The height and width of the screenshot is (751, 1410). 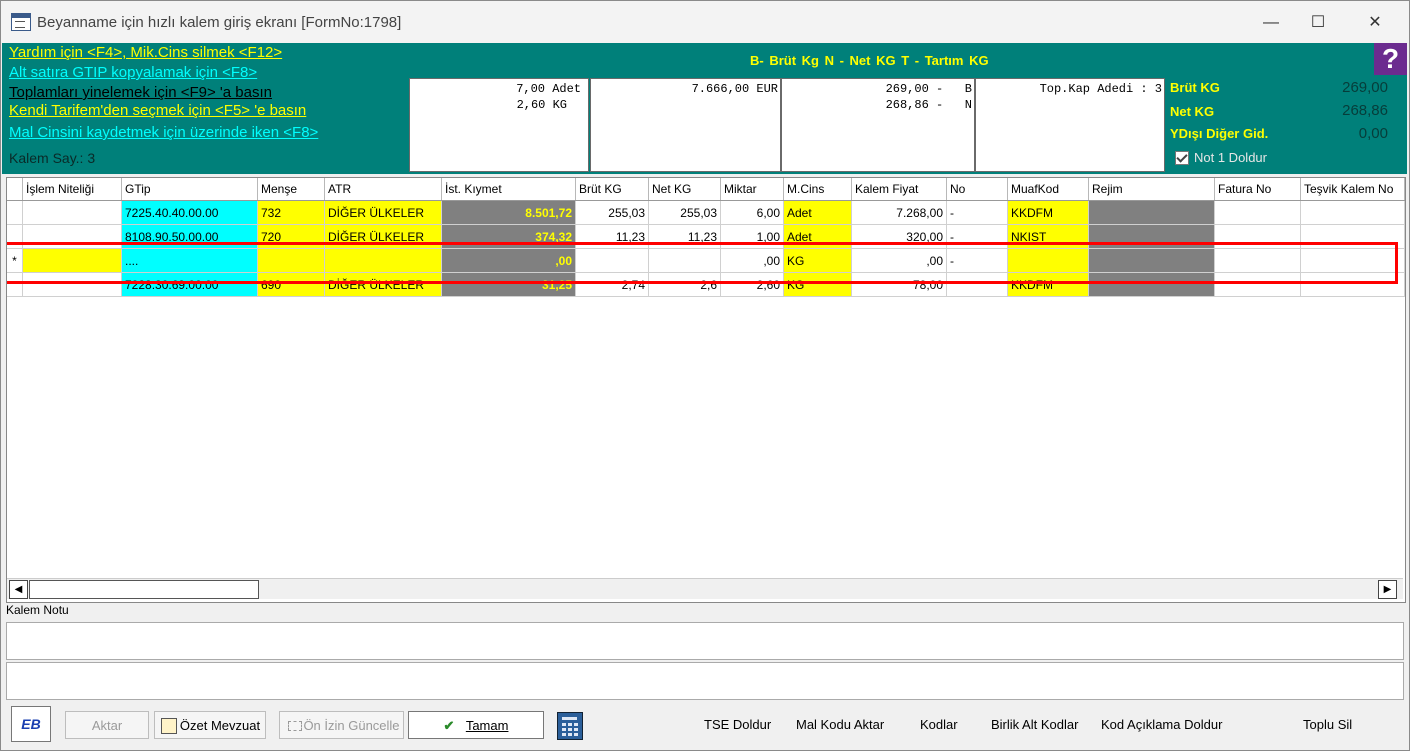 I want to click on cell-mense: 720, so click(x=291, y=237).